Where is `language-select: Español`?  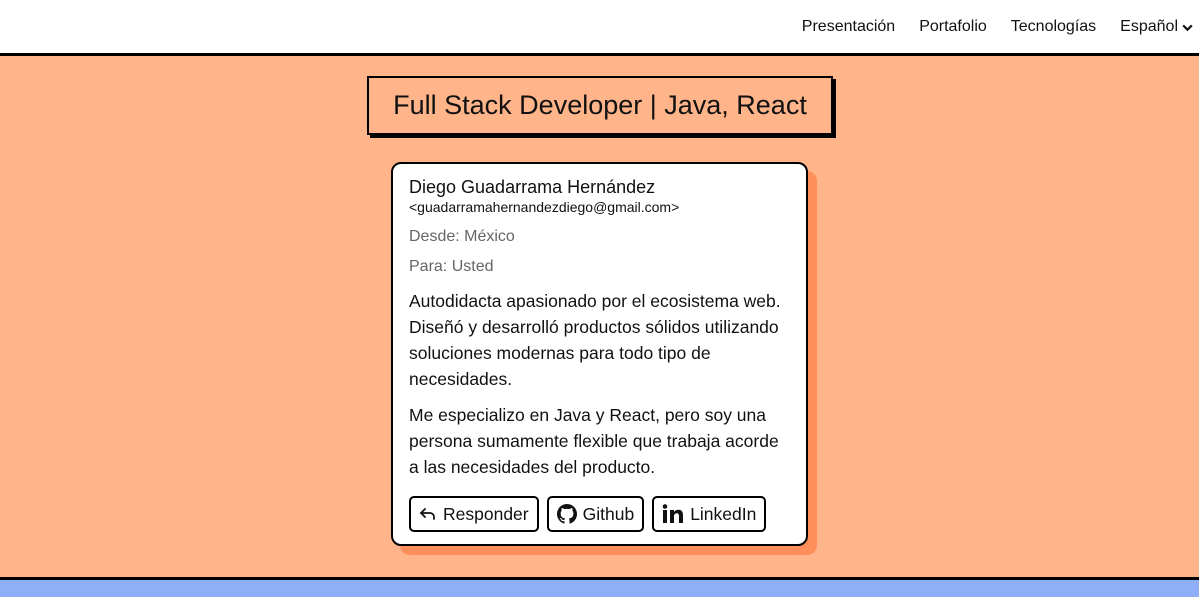
language-select: Español is located at coordinates (1157, 27).